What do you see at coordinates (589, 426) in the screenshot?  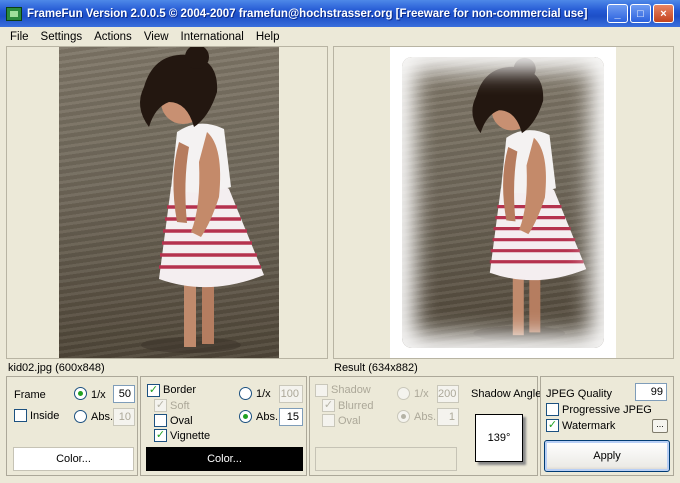 I see `watermark-label: Watermark` at bounding box center [589, 426].